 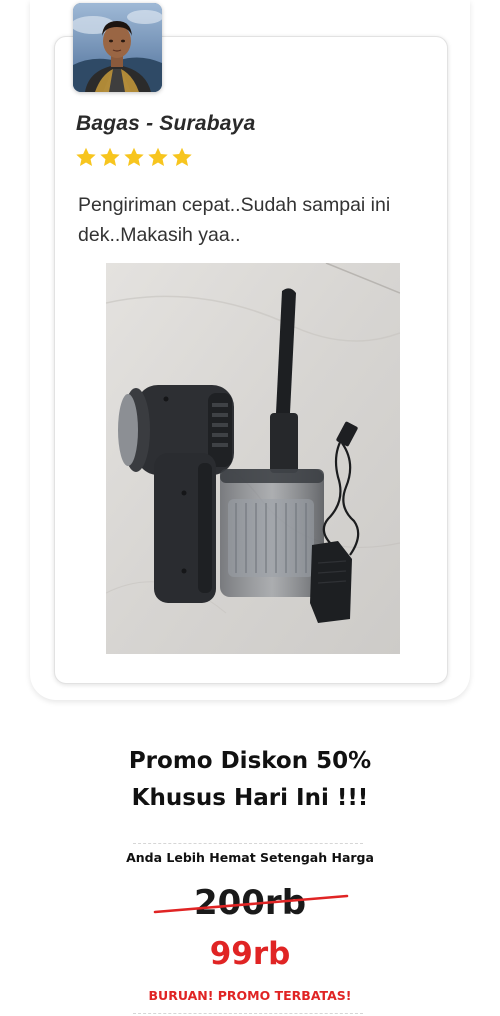 I want to click on avatar-photo, so click(x=117, y=47).